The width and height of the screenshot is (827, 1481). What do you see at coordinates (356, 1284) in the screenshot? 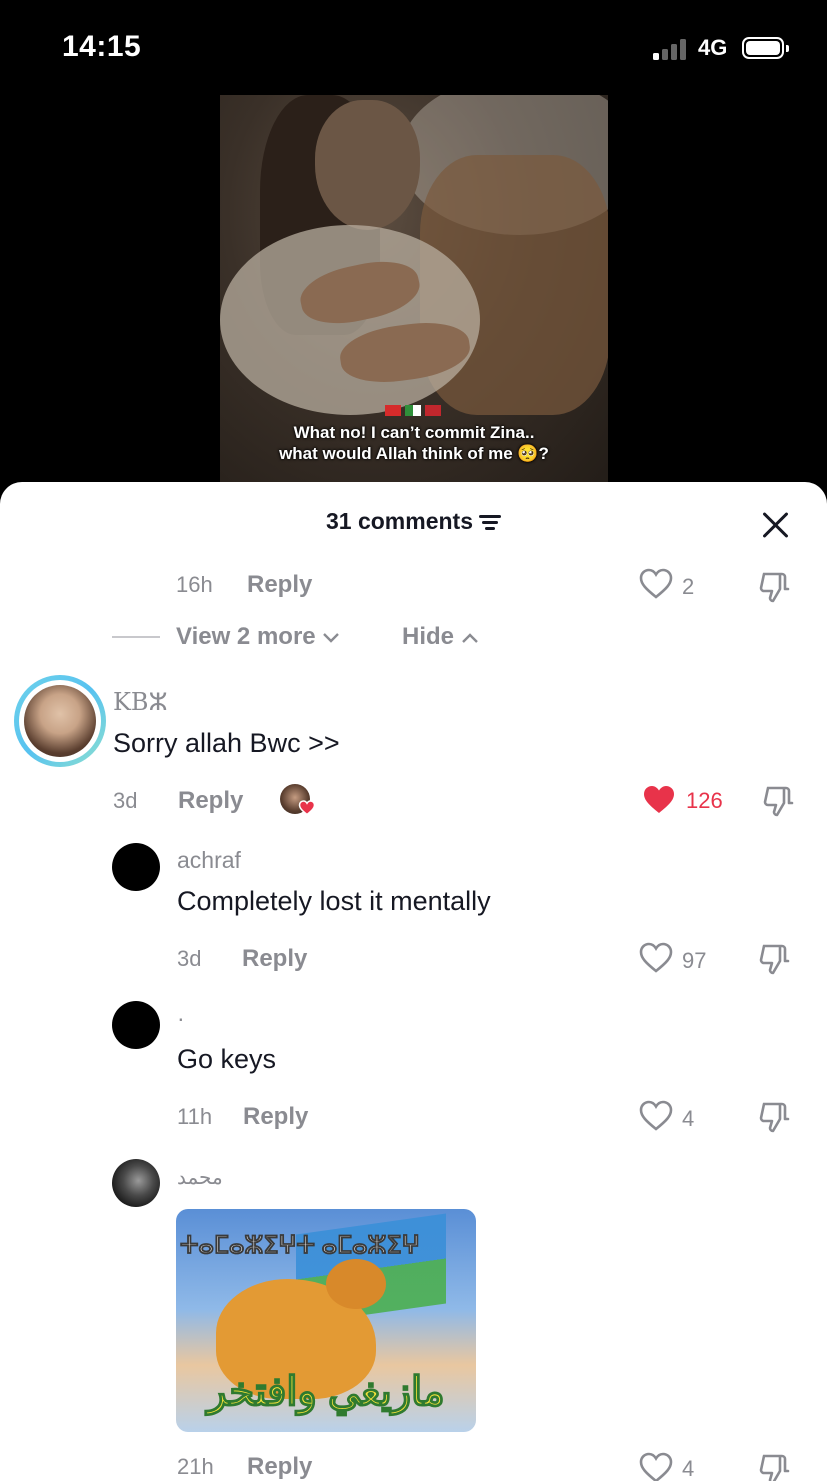
I see `gif-creature-head` at bounding box center [356, 1284].